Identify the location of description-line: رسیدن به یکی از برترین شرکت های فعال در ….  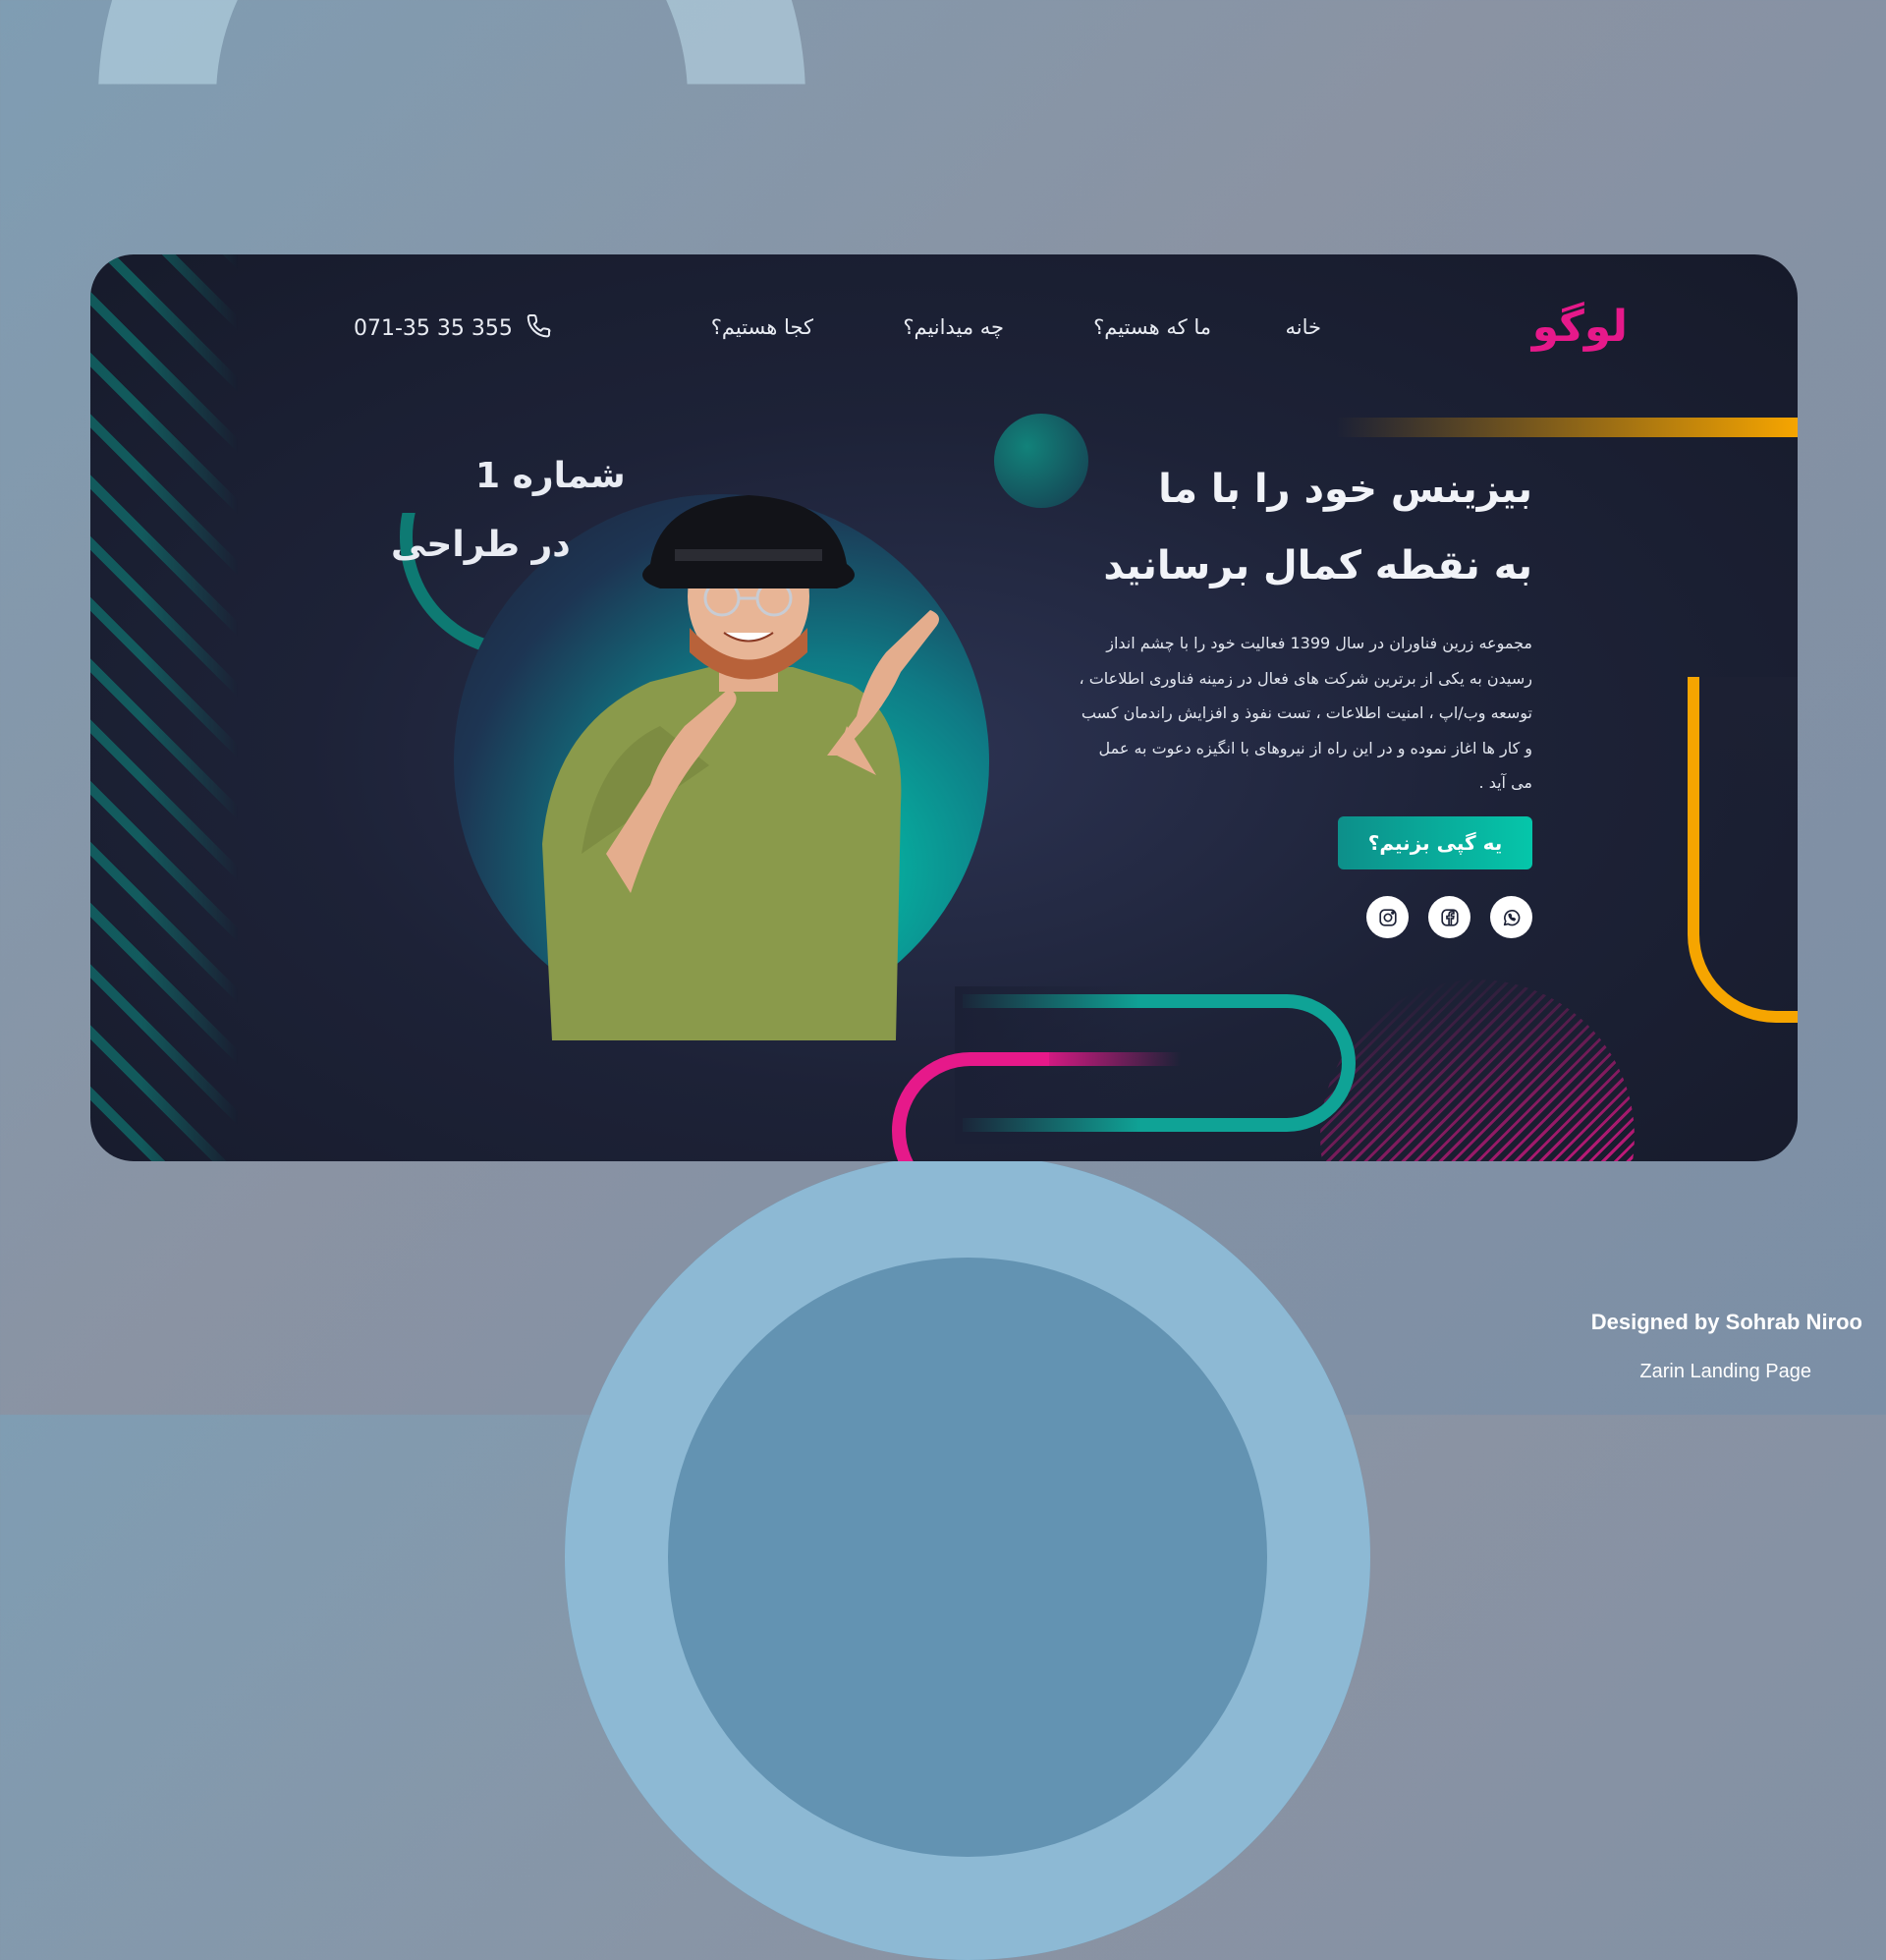
(1305, 678).